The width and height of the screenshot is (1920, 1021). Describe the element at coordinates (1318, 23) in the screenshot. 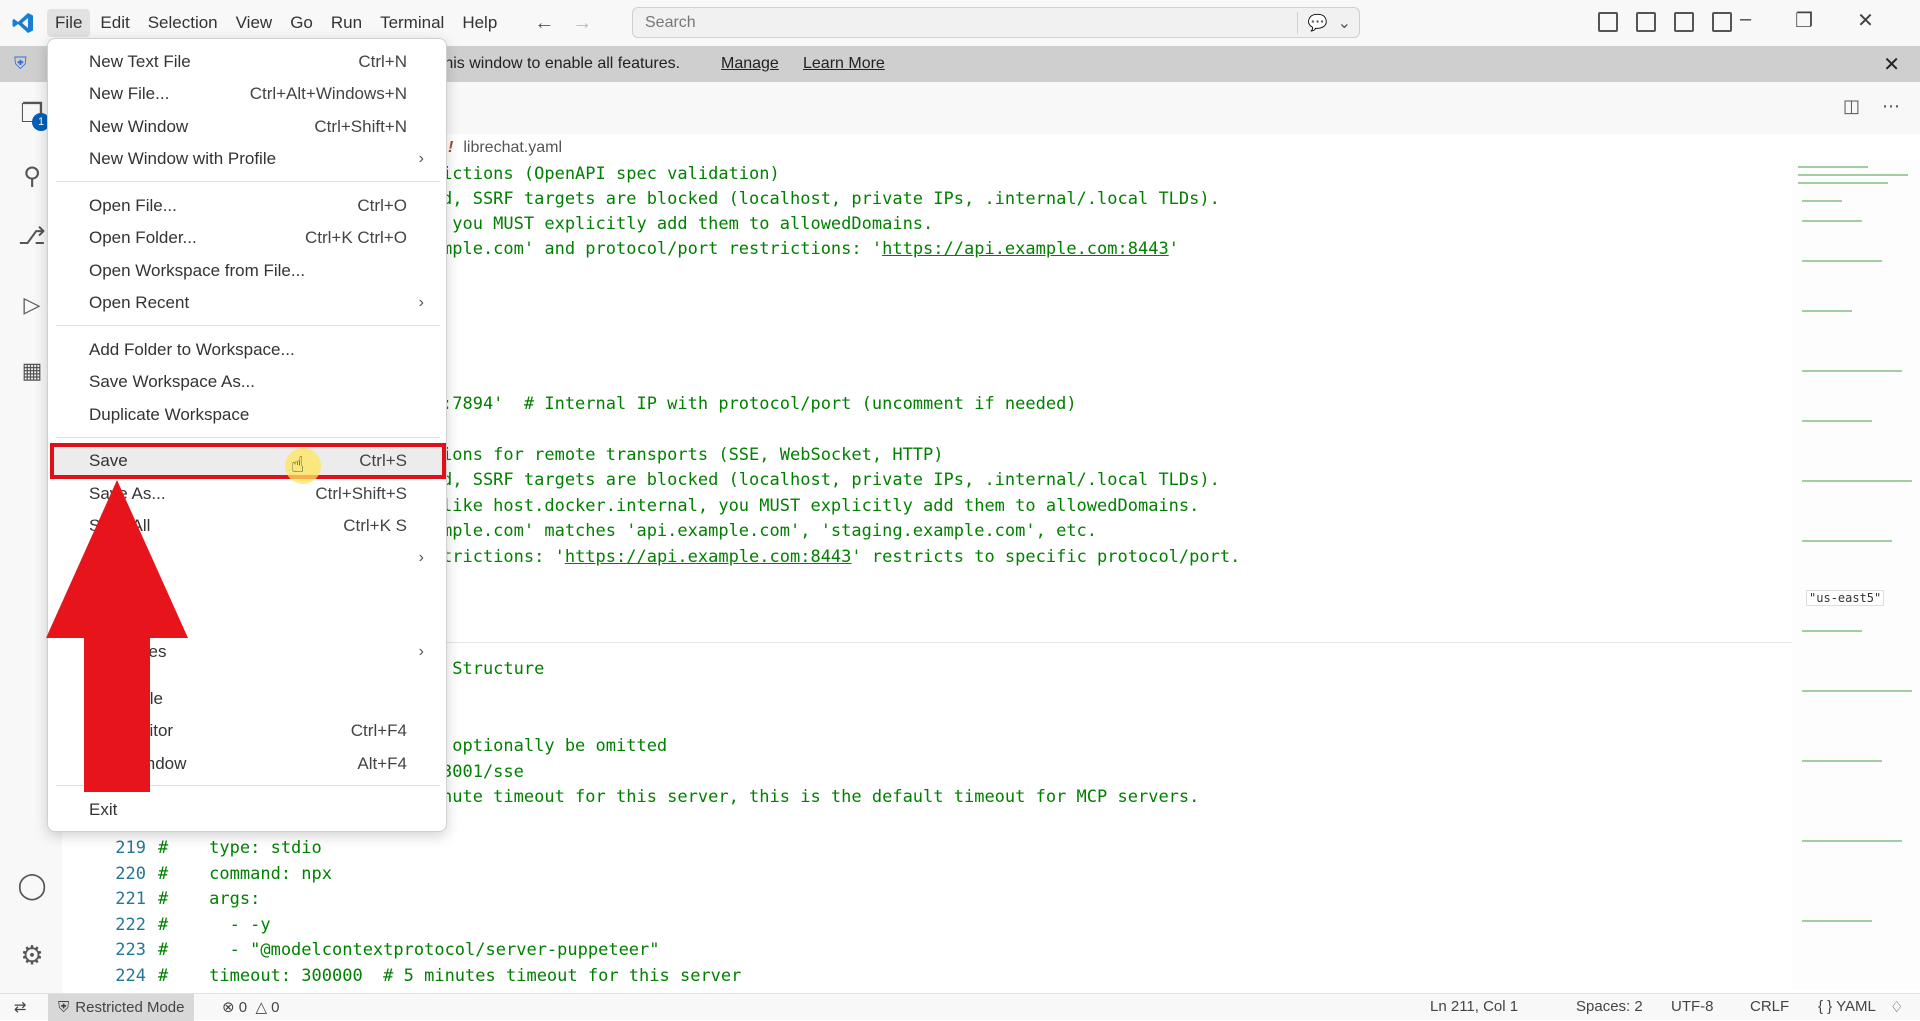

I see `copilot-chat-icon: 💬` at that location.